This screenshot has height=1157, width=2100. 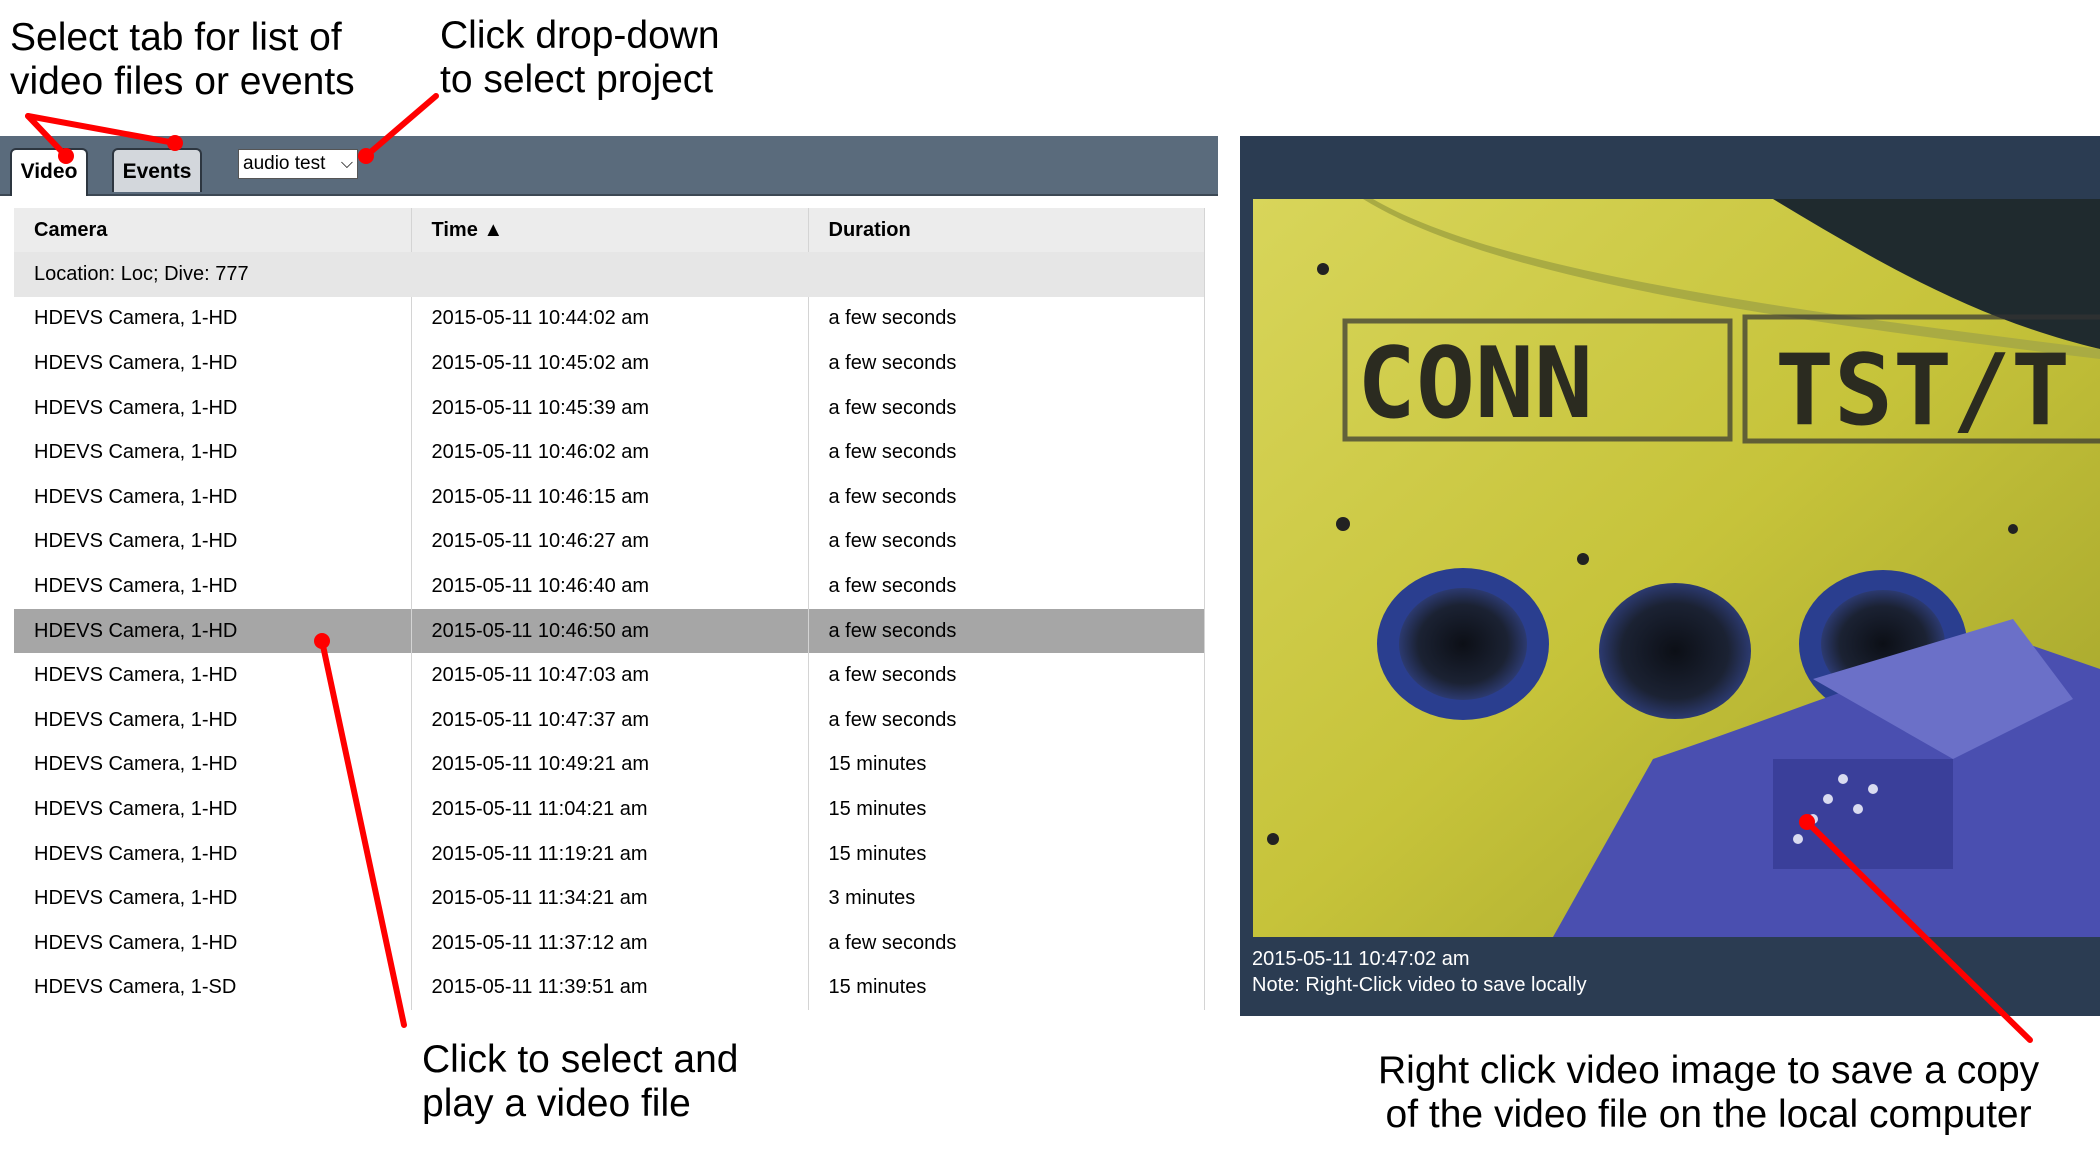 I want to click on project-dropdown: audio test ⌵, so click(x=298, y=164).